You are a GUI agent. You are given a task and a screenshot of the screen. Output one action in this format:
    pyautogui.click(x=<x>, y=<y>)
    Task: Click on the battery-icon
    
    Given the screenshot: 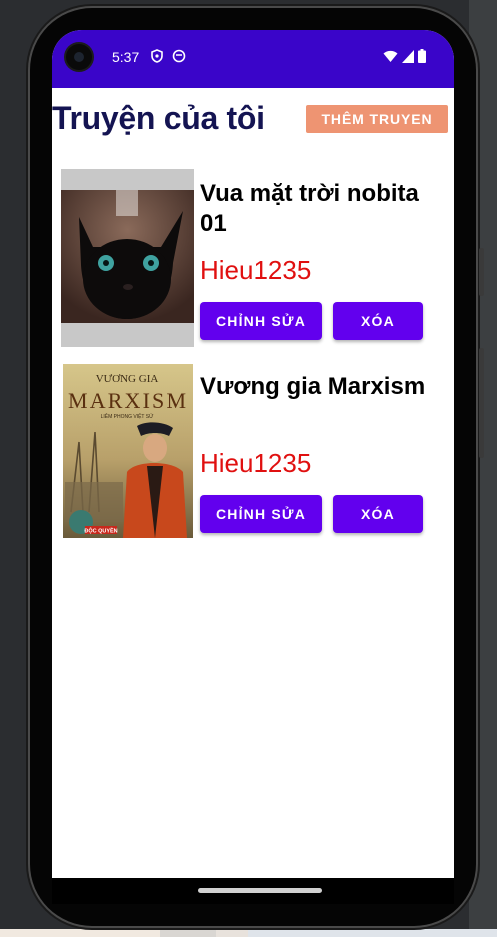 What is the action you would take?
    pyautogui.click(x=422, y=56)
    